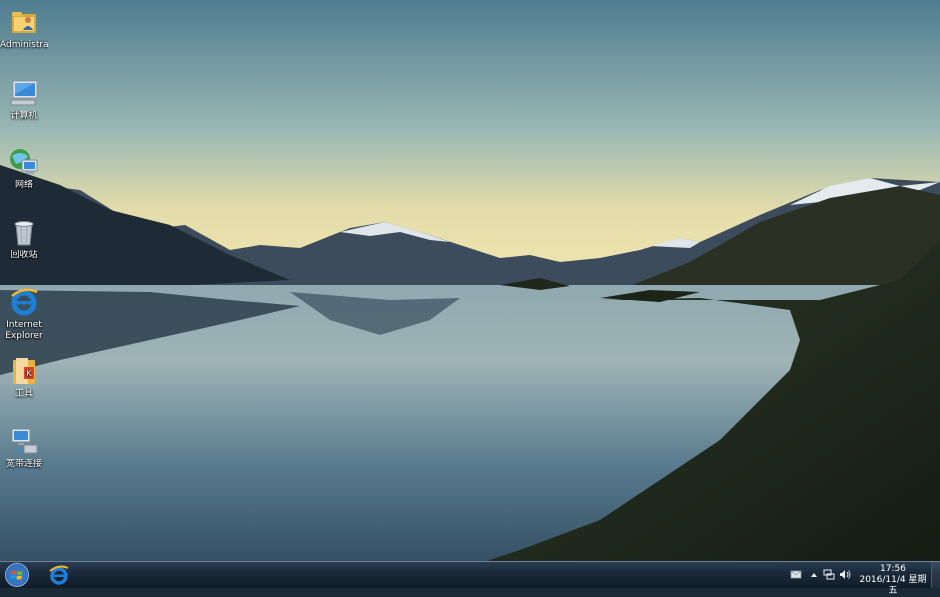 The image size is (940, 597). What do you see at coordinates (814, 574) in the screenshot?
I see `show-hidden-icons-icon` at bounding box center [814, 574].